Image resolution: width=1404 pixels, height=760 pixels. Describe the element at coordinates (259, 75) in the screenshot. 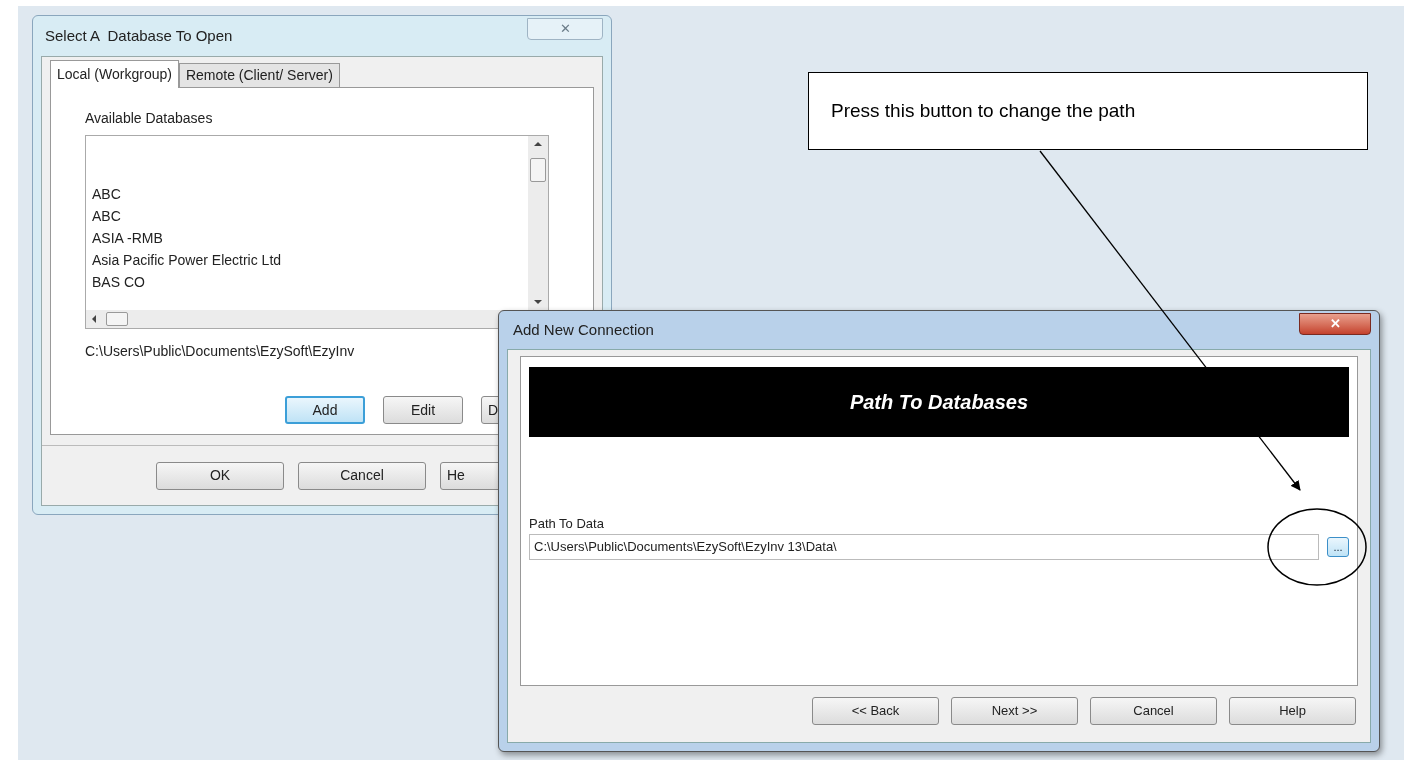

I see `tab: Remote (Client/ Server)` at that location.